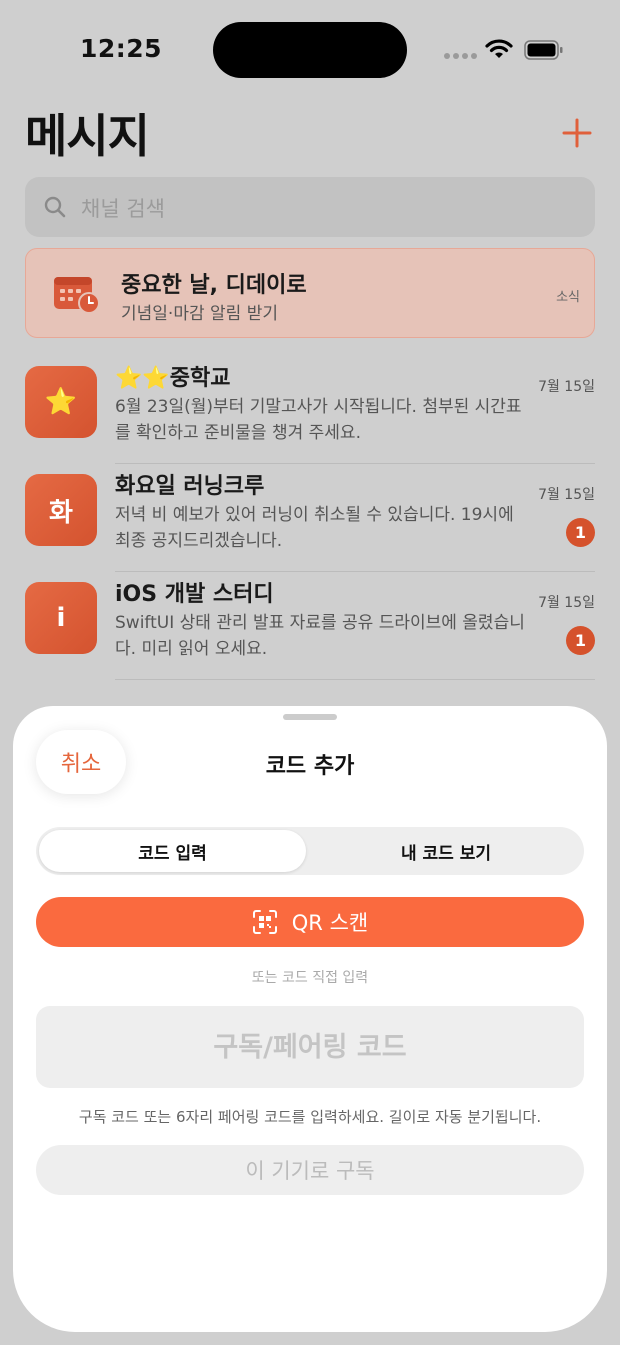 Image resolution: width=620 pixels, height=1345 pixels. Describe the element at coordinates (355, 679) in the screenshot. I see `row-divider` at that location.